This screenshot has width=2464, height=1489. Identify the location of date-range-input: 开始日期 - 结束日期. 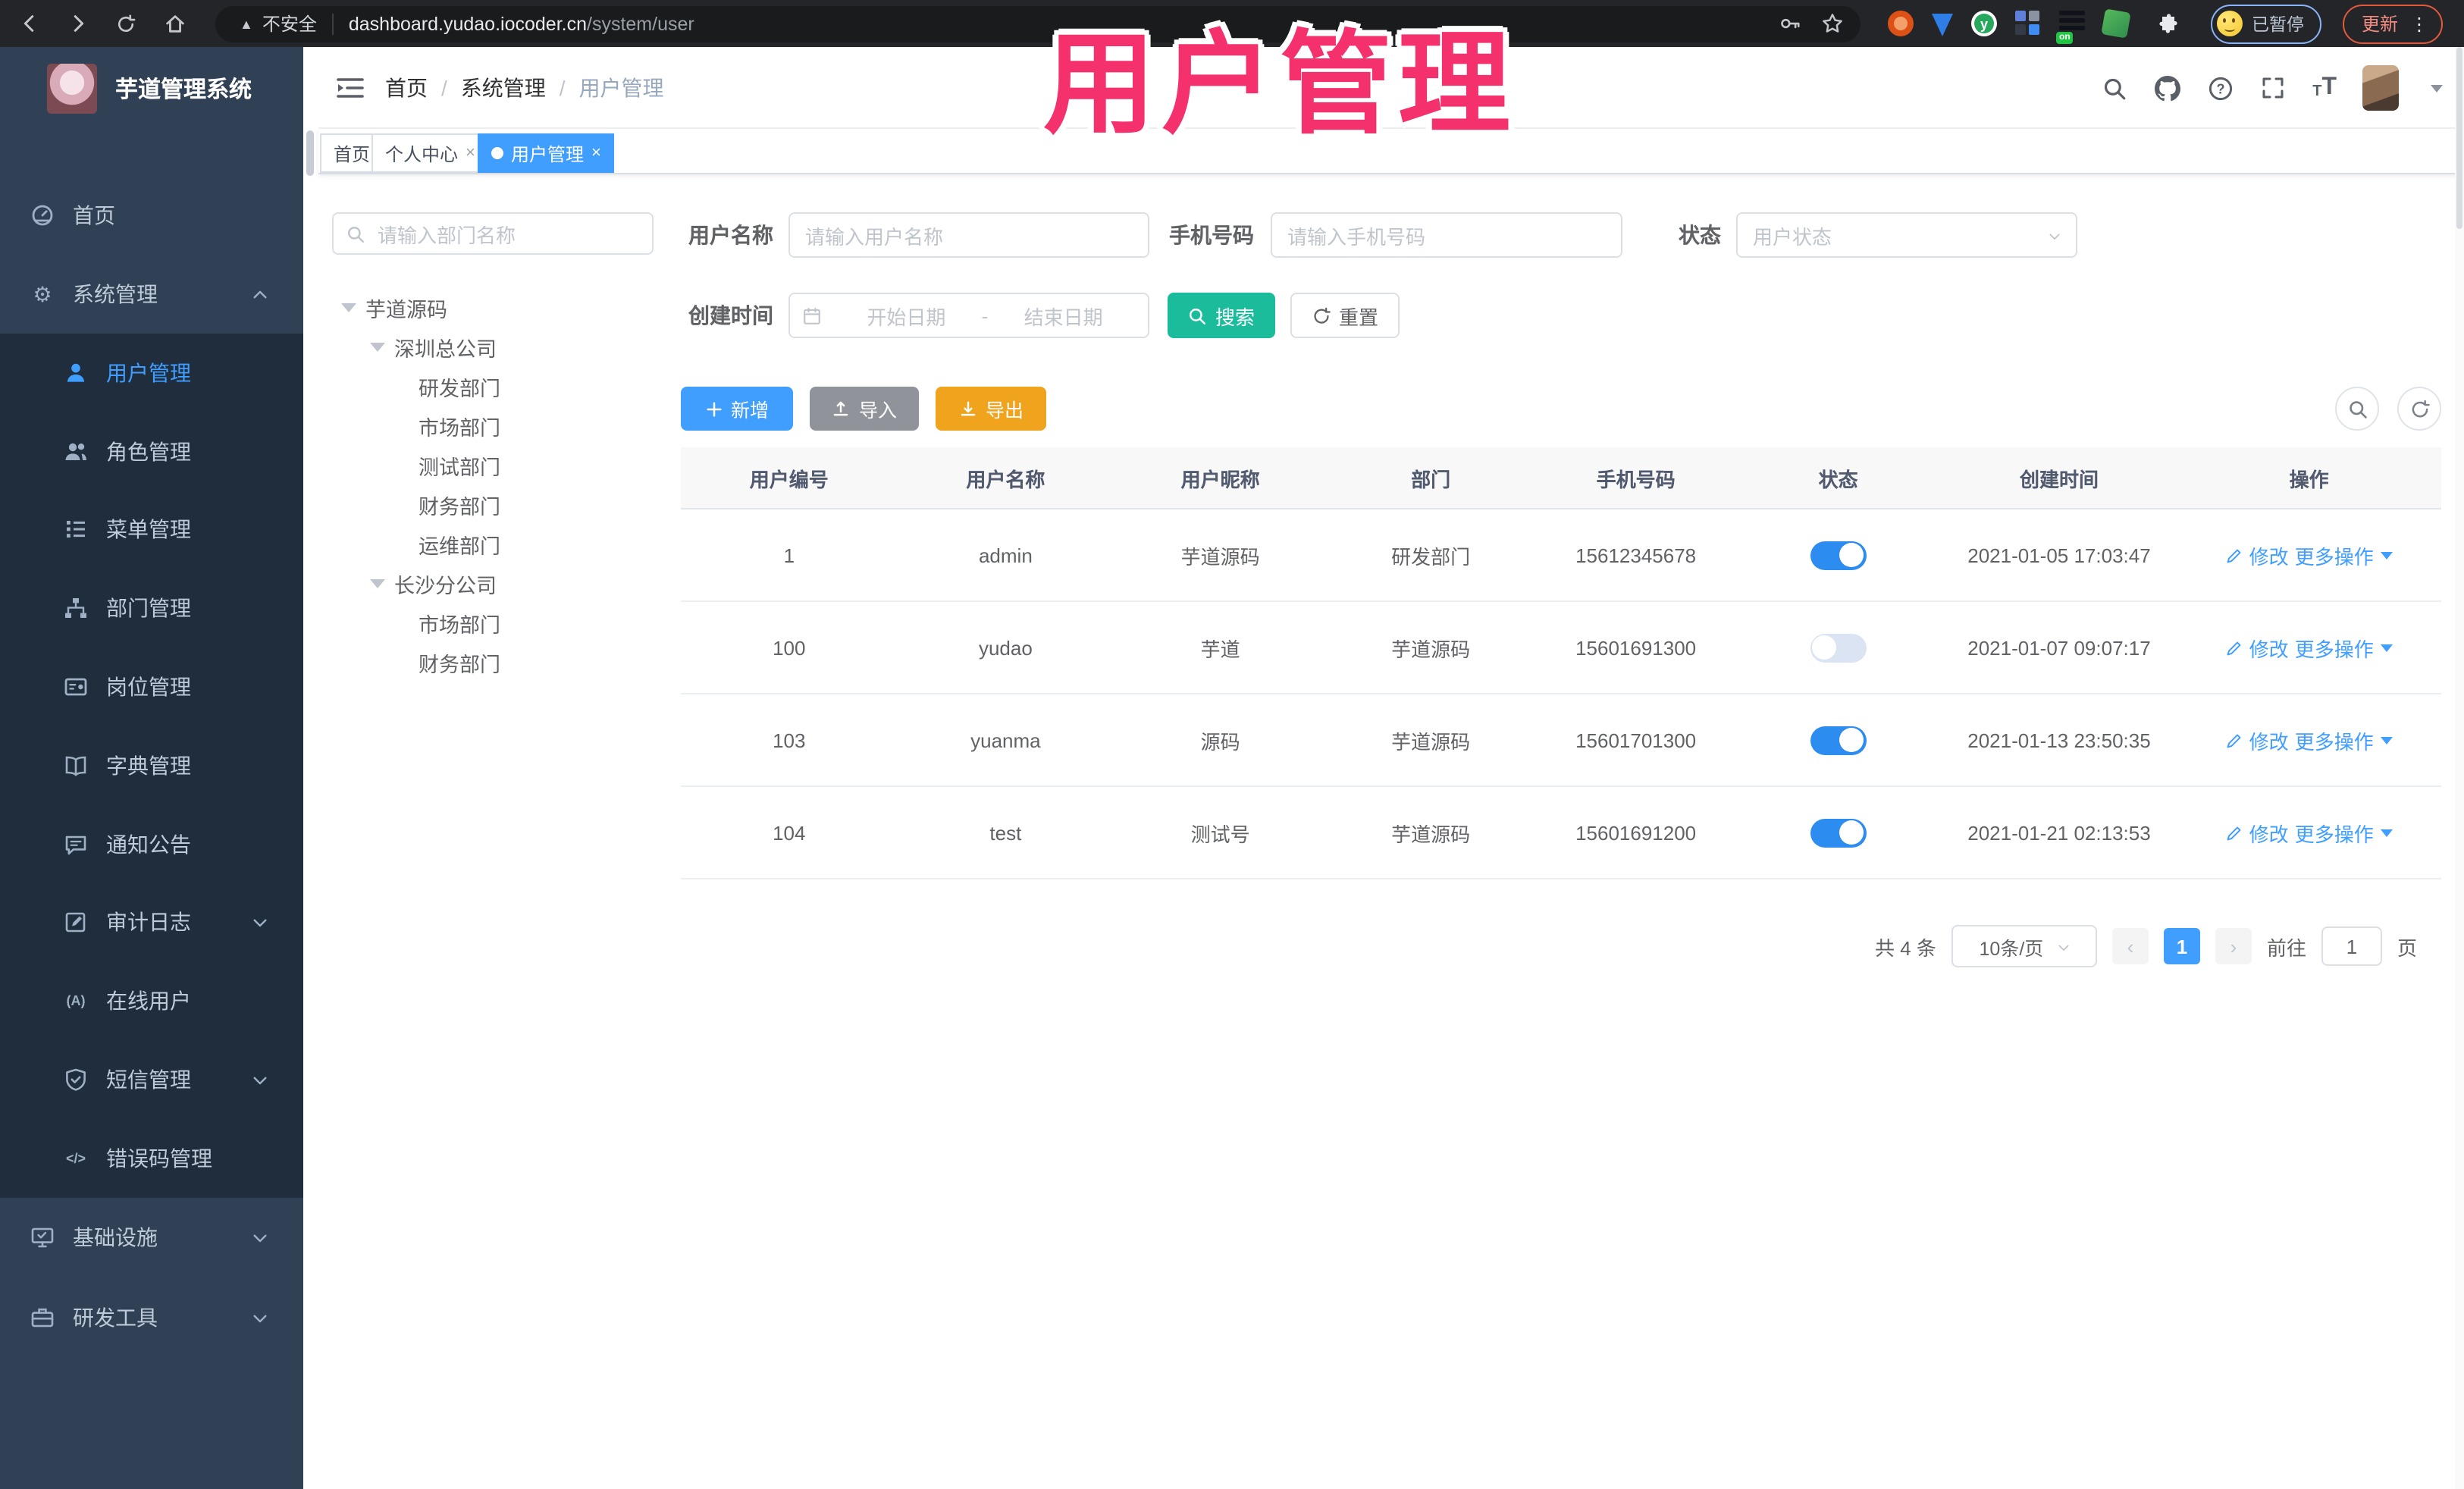
(969, 315).